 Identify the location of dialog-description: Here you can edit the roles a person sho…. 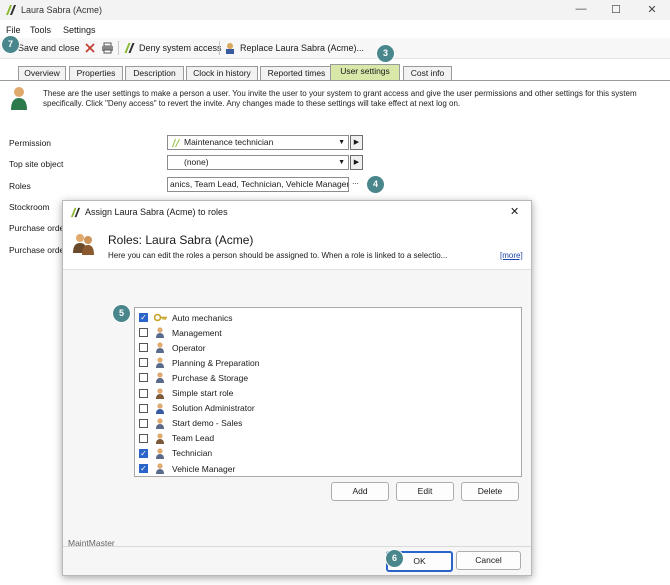
(278, 255).